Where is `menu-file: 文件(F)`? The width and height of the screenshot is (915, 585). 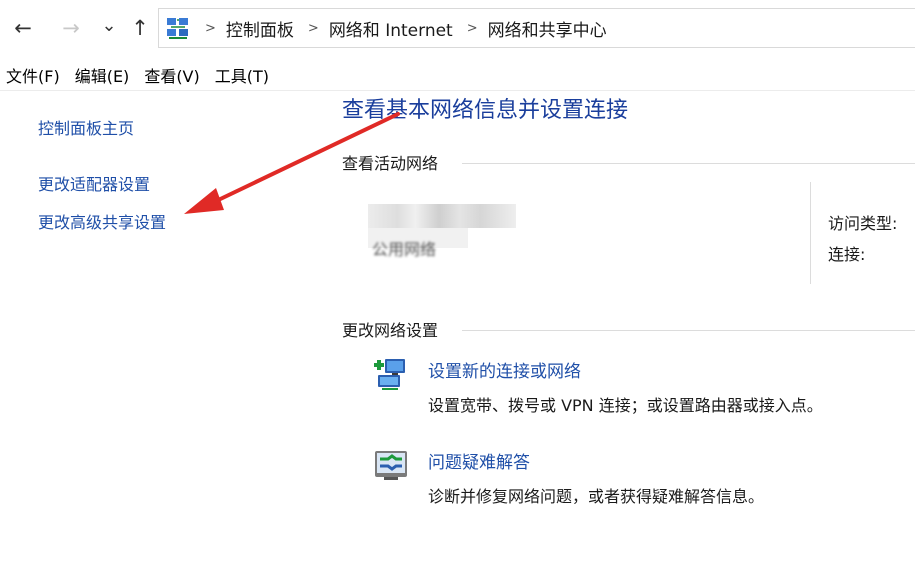 menu-file: 文件(F) is located at coordinates (33, 75).